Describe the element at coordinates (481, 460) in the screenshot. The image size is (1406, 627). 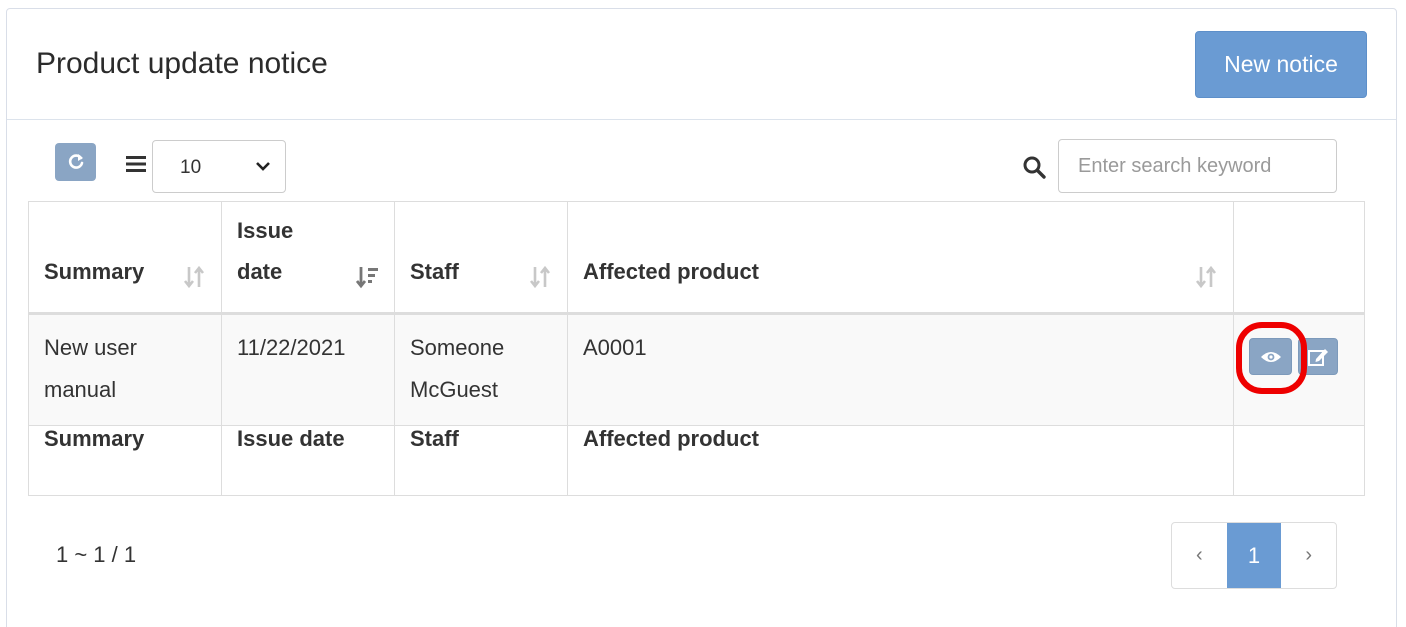
I see `footer-staff: Staff` at that location.